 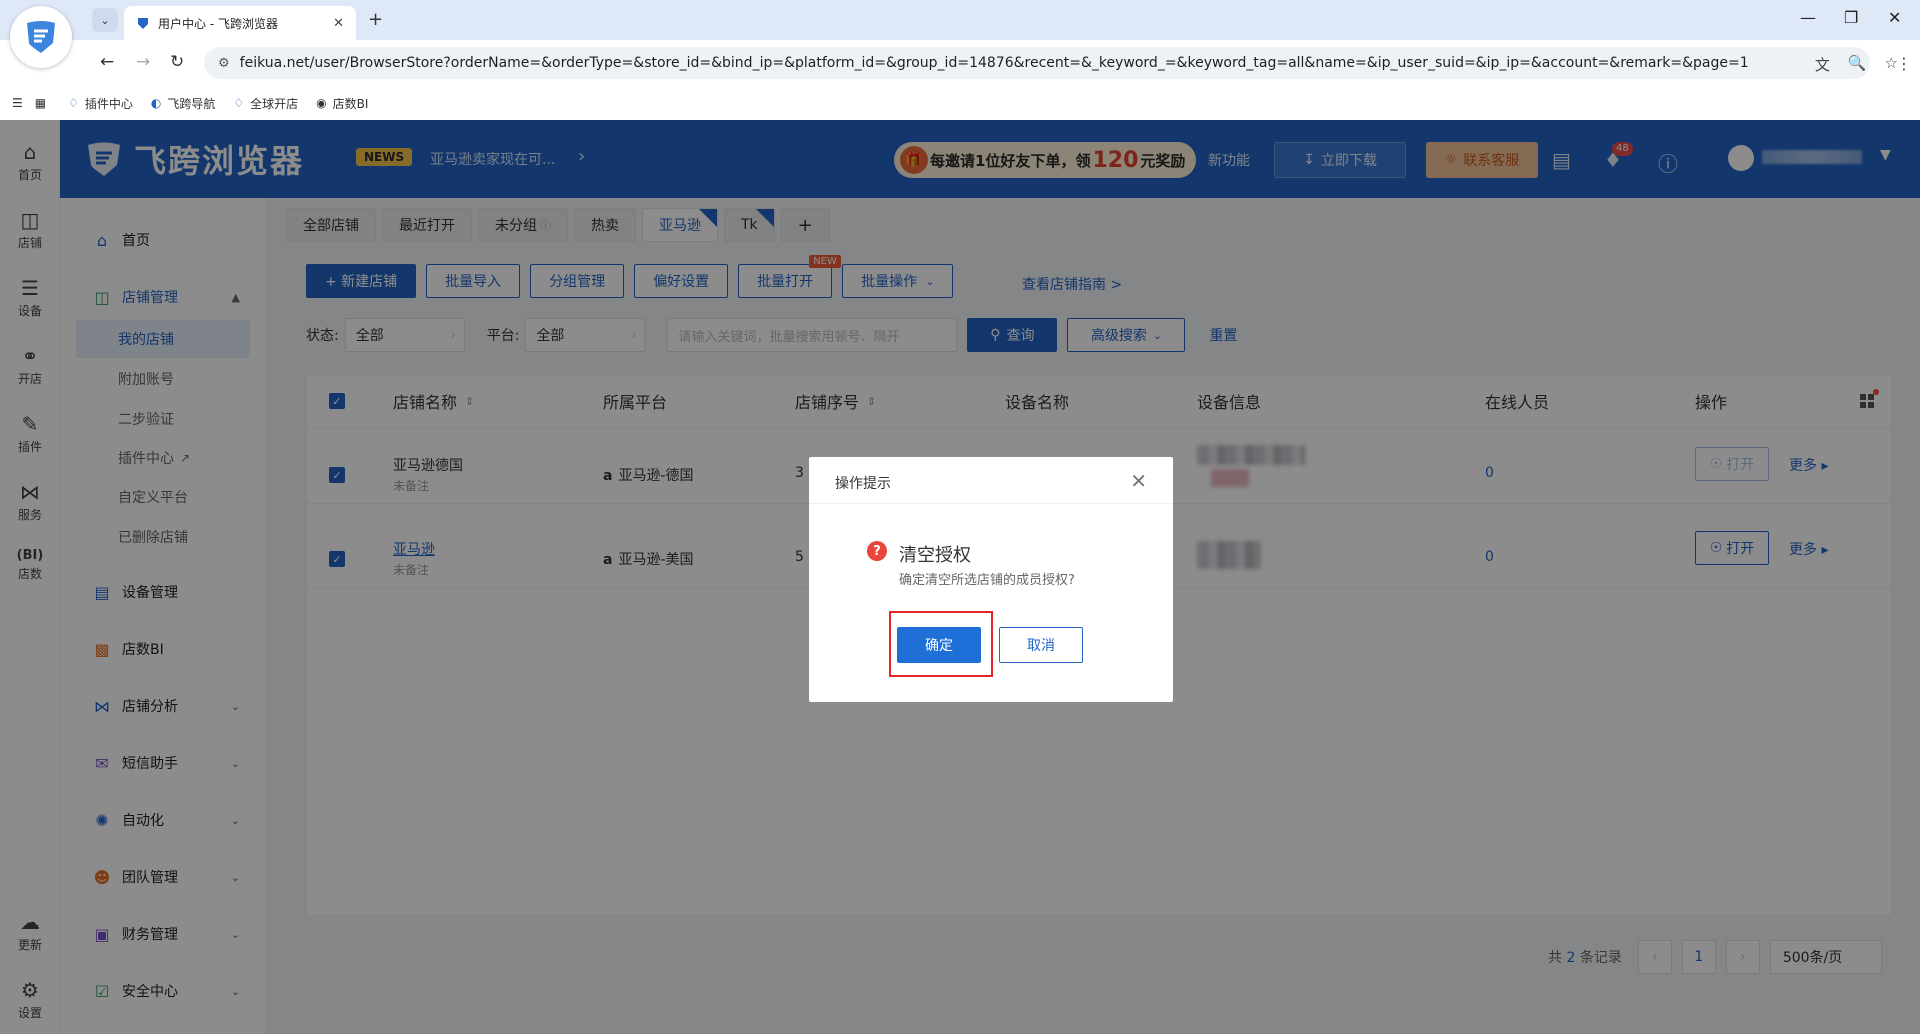 What do you see at coordinates (17, 103) in the screenshot?
I see `side-panel-icon: ☰` at bounding box center [17, 103].